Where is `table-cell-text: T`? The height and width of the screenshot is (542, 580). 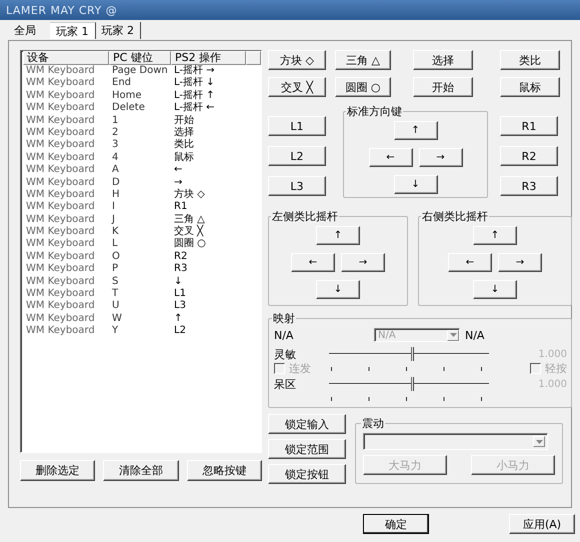
table-cell-text: T is located at coordinates (116, 294).